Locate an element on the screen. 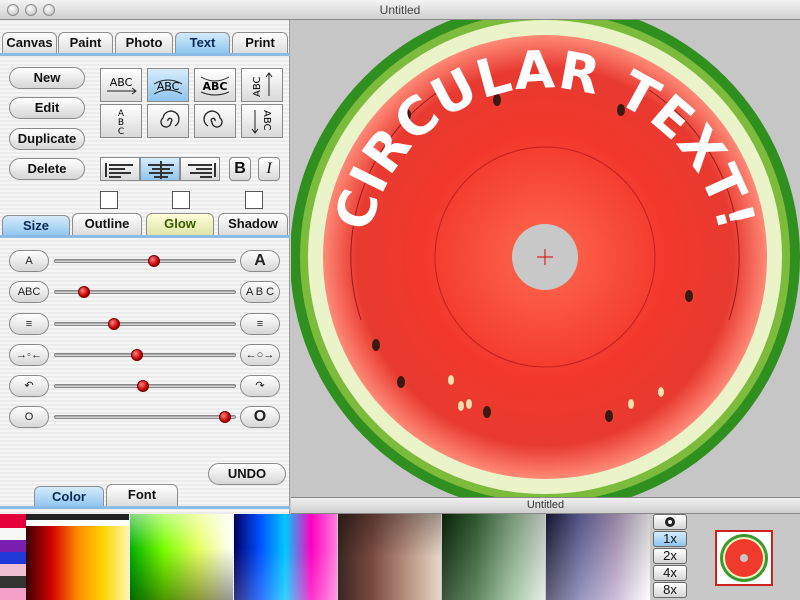  color-swatch-blue is located at coordinates (285, 557).